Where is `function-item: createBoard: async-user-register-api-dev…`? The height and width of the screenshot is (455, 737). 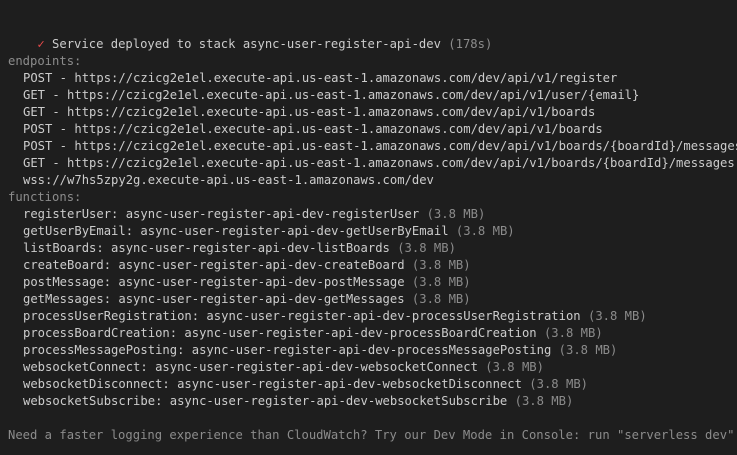 function-item: createBoard: async-user-register-api-dev… is located at coordinates (239, 265).